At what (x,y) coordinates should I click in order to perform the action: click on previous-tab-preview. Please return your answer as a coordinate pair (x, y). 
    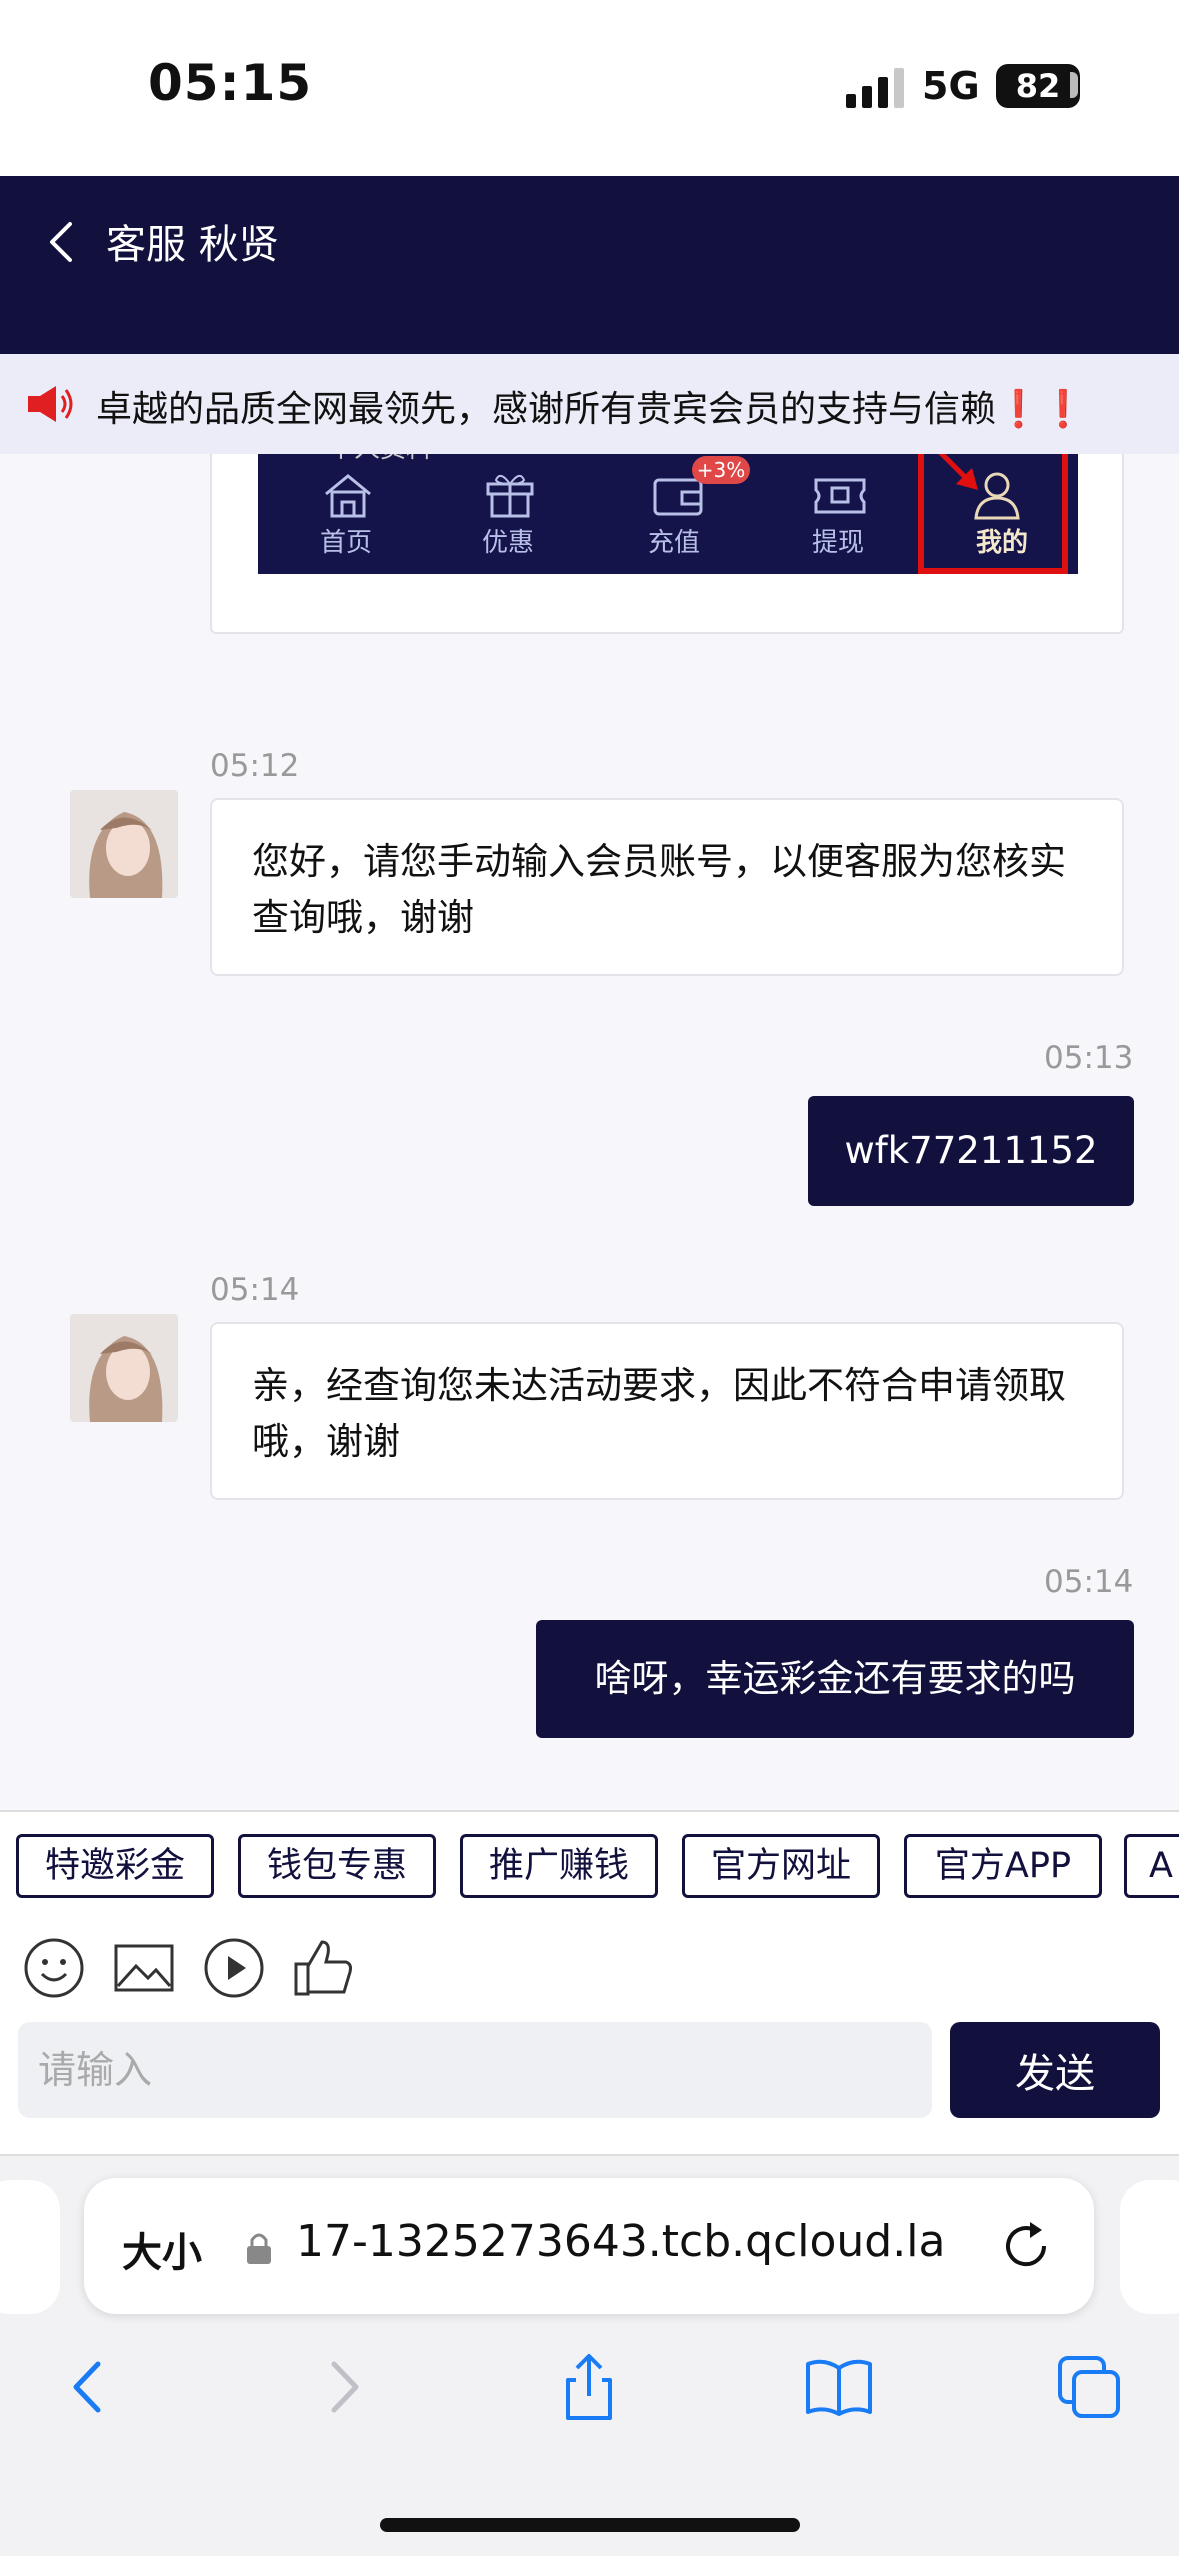
    Looking at the image, I should click on (30, 2247).